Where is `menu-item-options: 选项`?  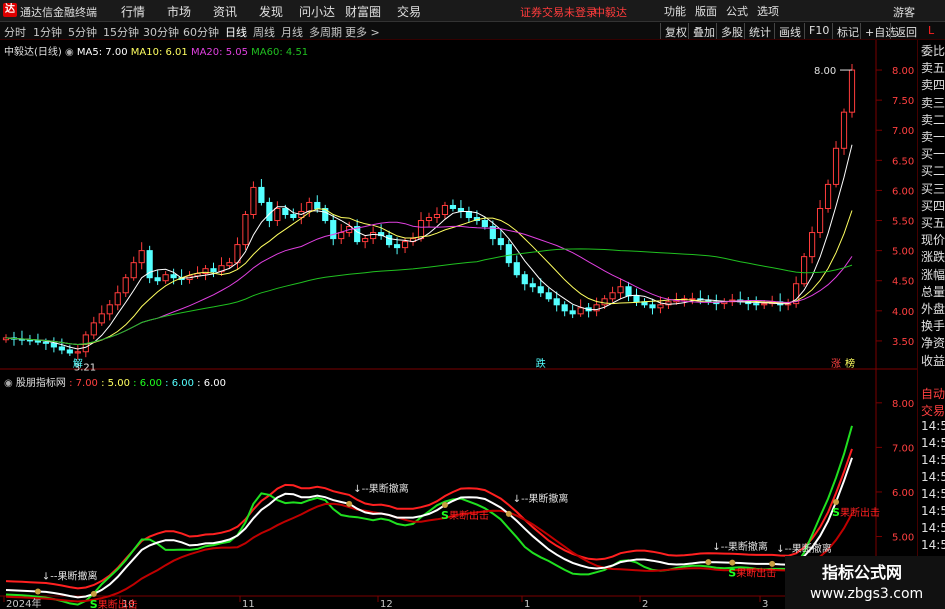
menu-item-options: 选项 is located at coordinates (768, 11).